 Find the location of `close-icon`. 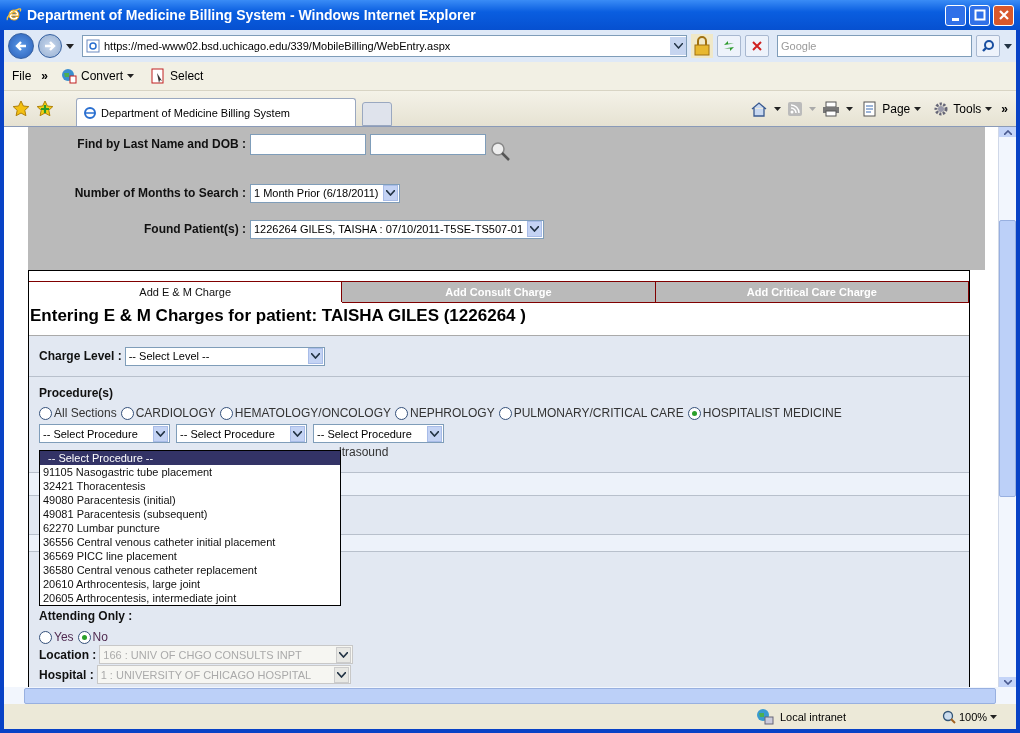

close-icon is located at coordinates (1003, 15).